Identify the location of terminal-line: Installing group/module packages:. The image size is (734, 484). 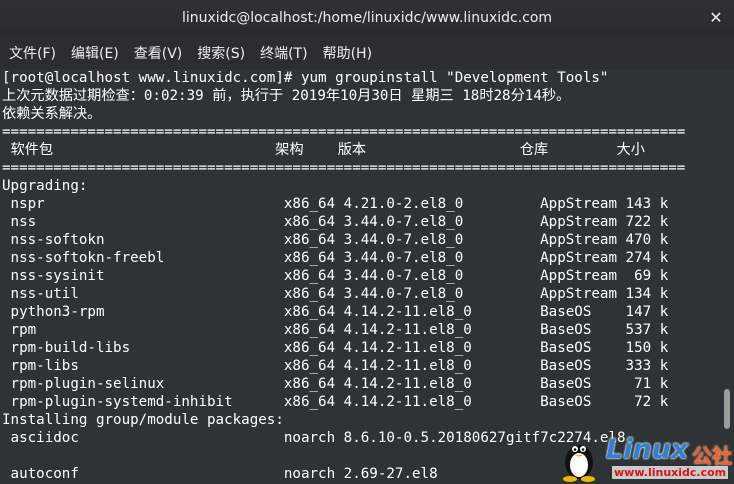
(143, 420).